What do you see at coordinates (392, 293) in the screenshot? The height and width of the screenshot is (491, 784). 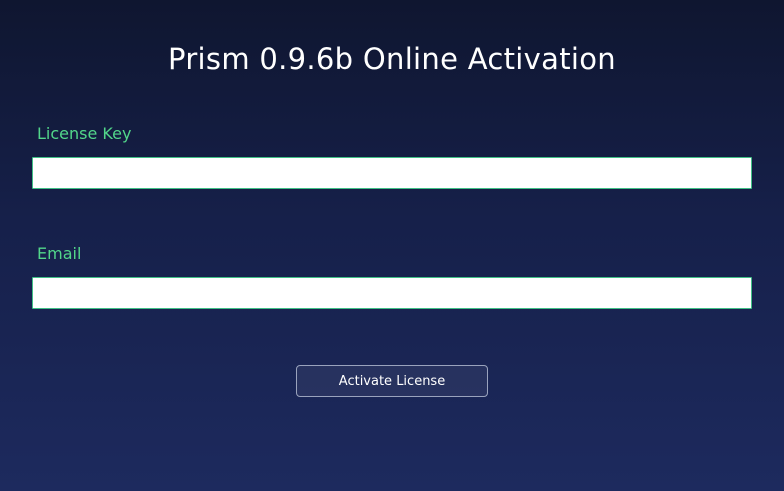 I see `email-input` at bounding box center [392, 293].